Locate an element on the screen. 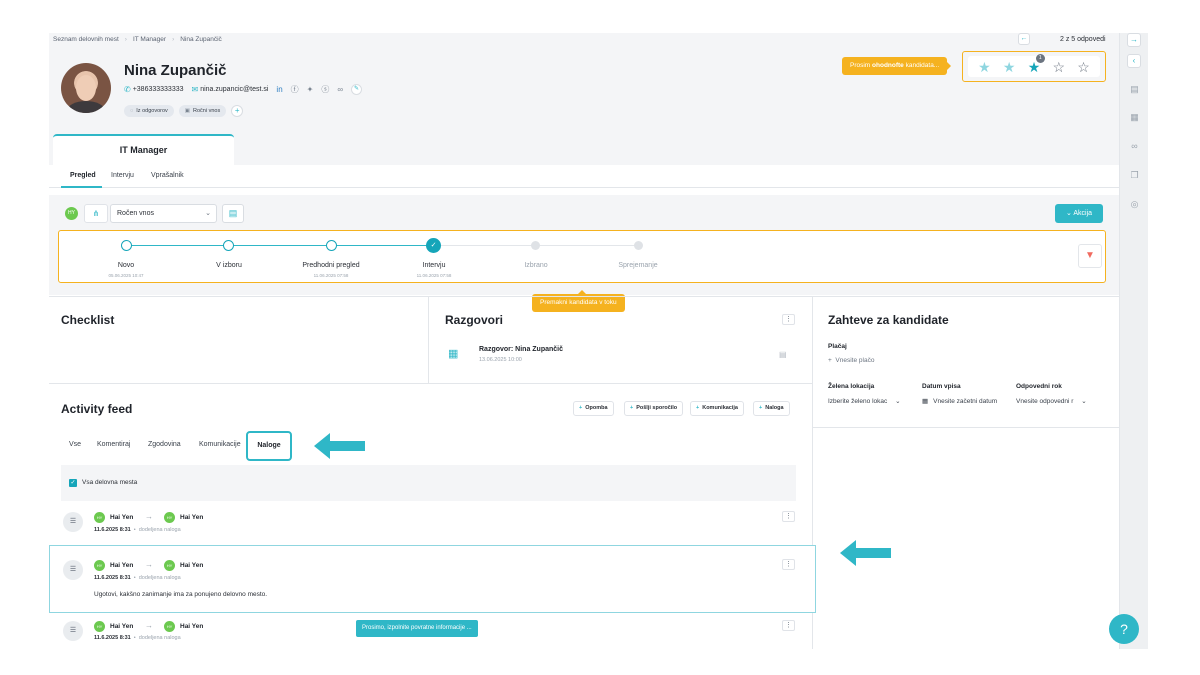  tab-vse: Vse is located at coordinates (75, 444).